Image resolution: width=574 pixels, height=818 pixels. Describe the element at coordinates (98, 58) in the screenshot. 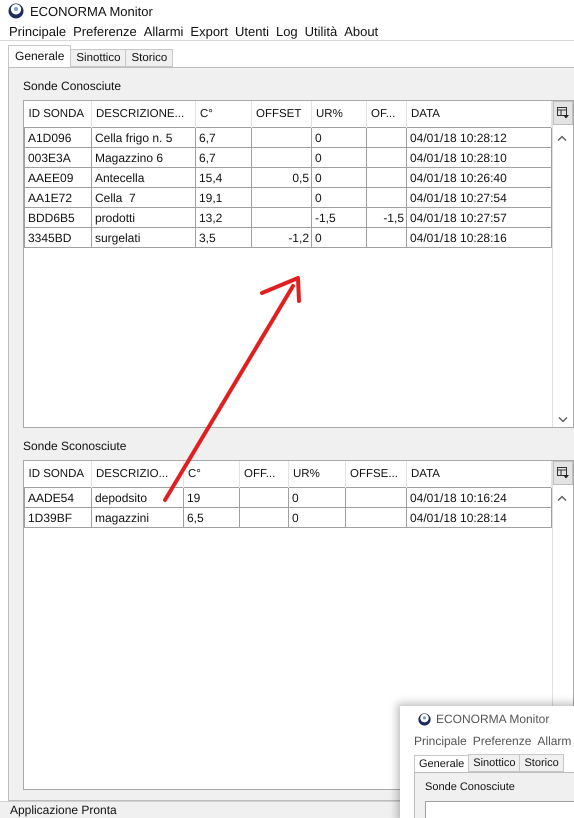

I see `tab: Sinottico` at that location.